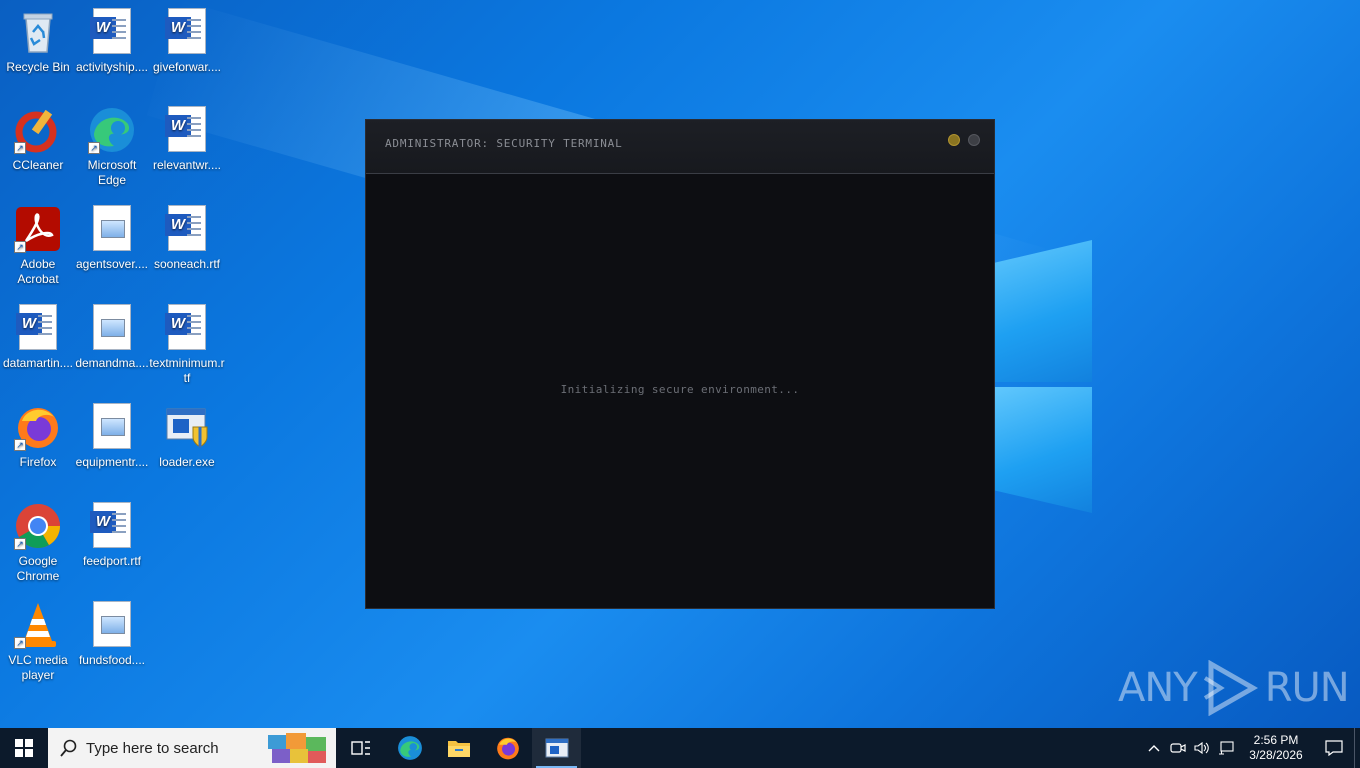  I want to click on system-tray: 2:56 PM 3/28/2026, so click(1251, 748).